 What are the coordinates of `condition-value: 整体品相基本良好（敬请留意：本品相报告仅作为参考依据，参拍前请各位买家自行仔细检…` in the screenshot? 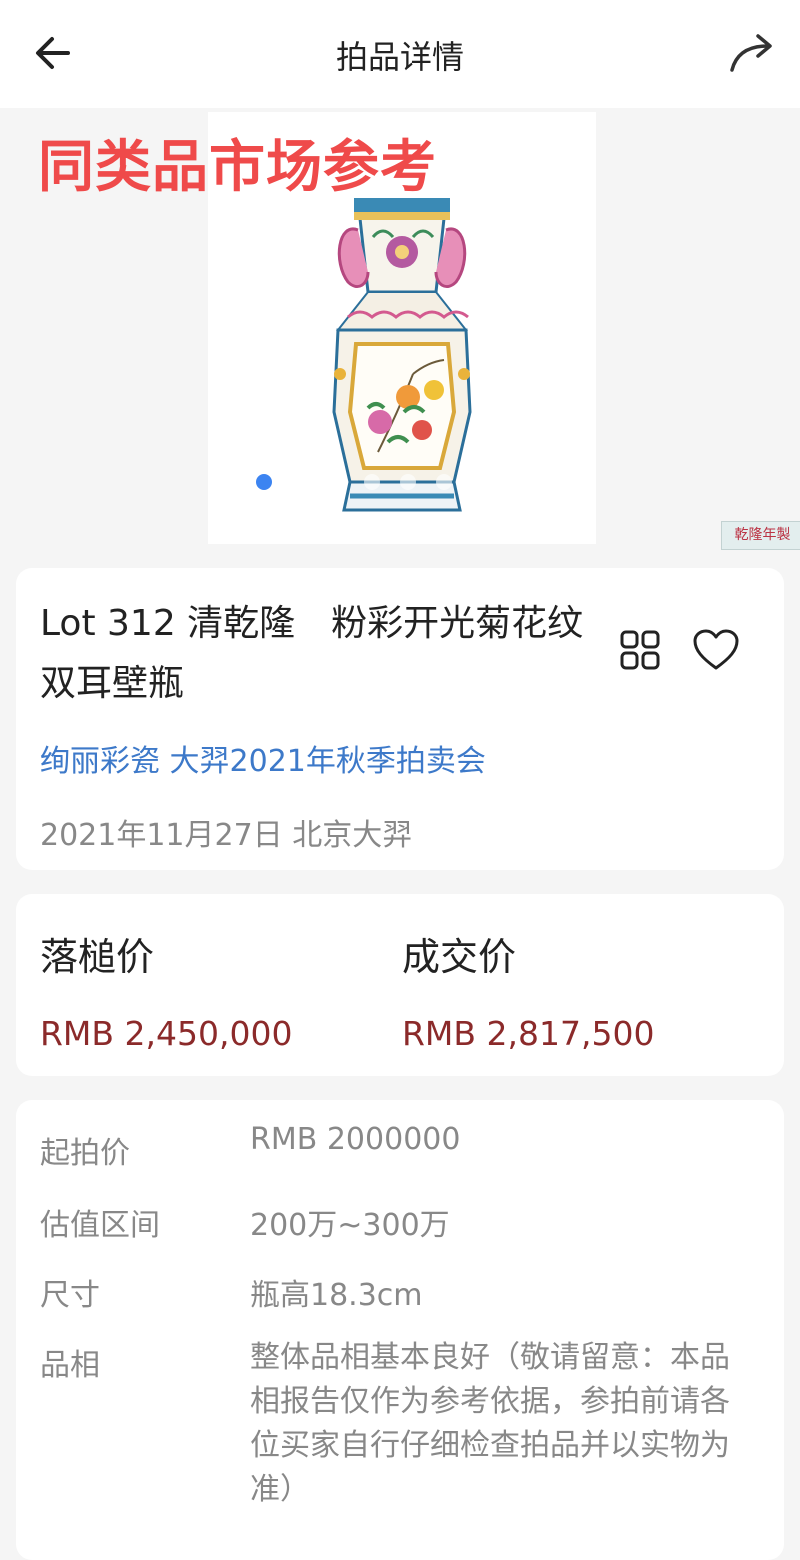 It's located at (490, 1423).